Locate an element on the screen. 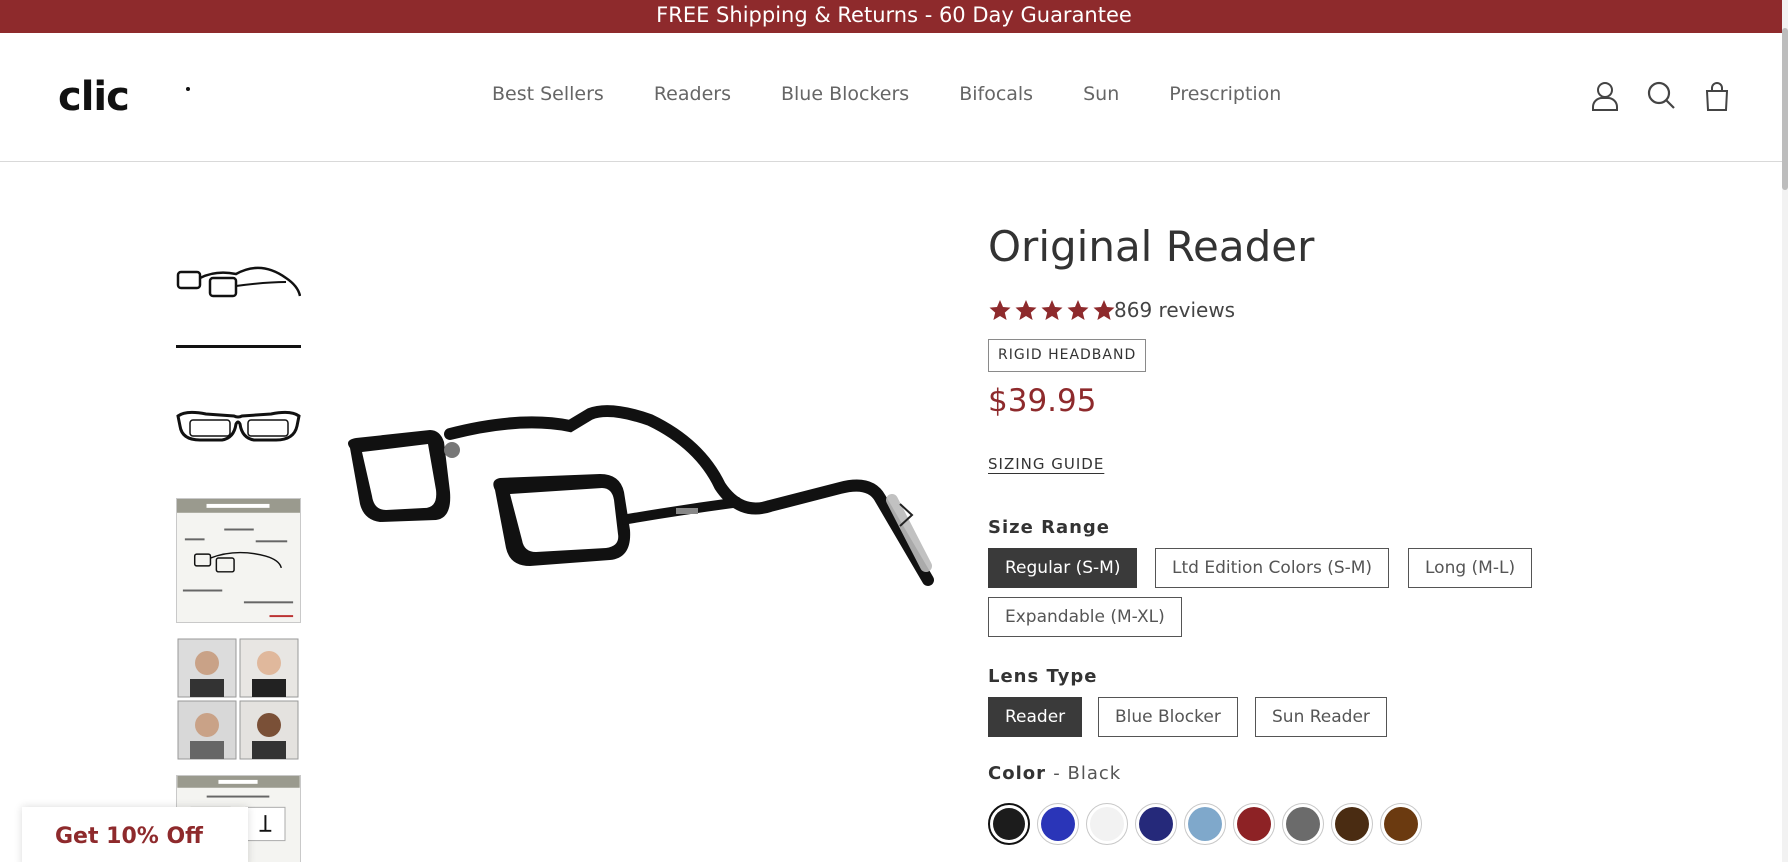 The image size is (1788, 862). search-icon is located at coordinates (1661, 96).